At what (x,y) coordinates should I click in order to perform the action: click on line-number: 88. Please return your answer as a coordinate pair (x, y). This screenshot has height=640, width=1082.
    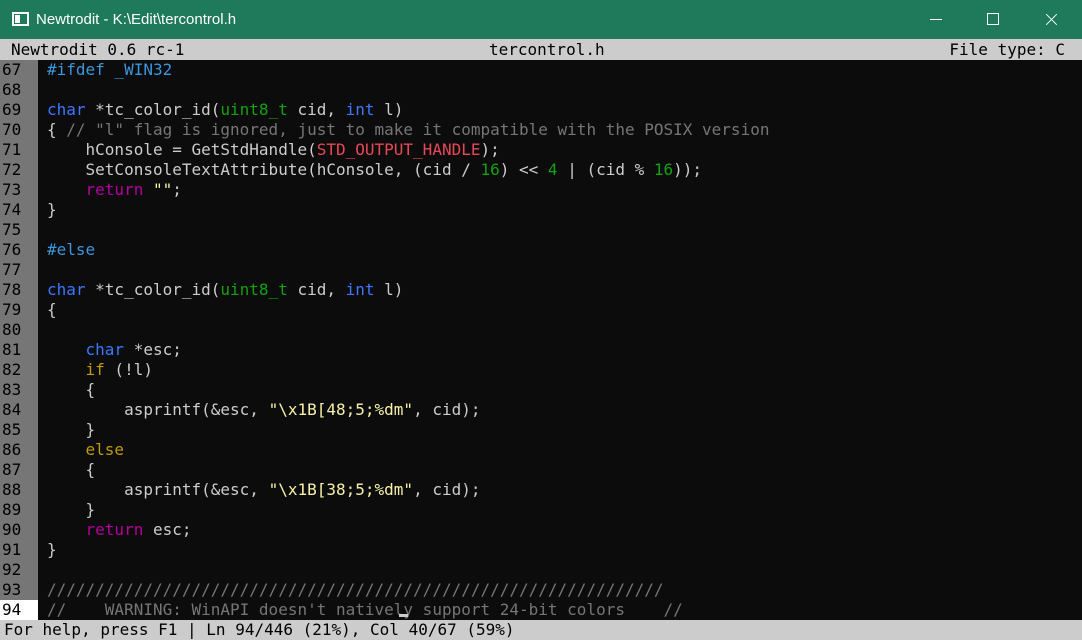
    Looking at the image, I should click on (12, 489).